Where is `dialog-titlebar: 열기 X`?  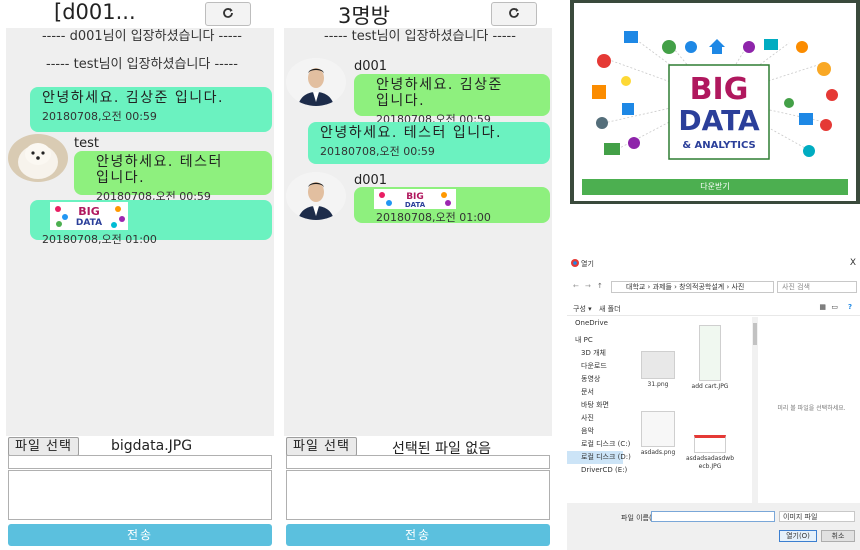
dialog-titlebar: 열기 X is located at coordinates (713, 261).